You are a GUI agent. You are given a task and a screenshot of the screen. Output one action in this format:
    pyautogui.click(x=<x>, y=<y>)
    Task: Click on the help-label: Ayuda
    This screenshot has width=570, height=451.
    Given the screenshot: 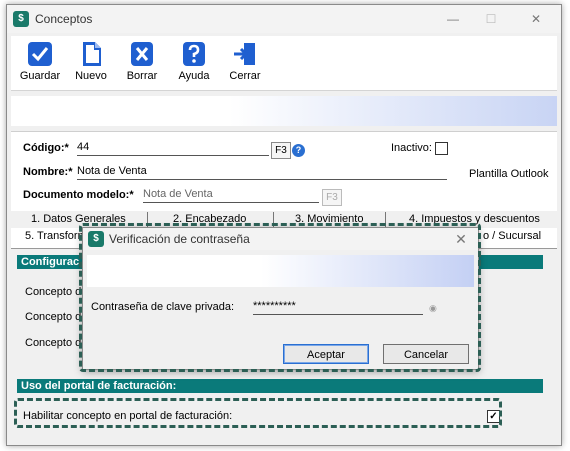 What is the action you would take?
    pyautogui.click(x=194, y=76)
    